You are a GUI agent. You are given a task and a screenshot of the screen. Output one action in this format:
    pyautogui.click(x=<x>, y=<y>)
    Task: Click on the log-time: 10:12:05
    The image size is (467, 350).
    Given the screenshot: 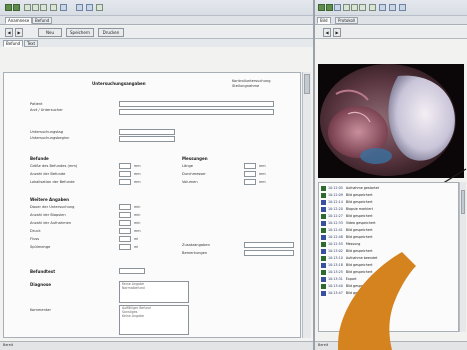 What is the action you would take?
    pyautogui.click(x=335, y=188)
    